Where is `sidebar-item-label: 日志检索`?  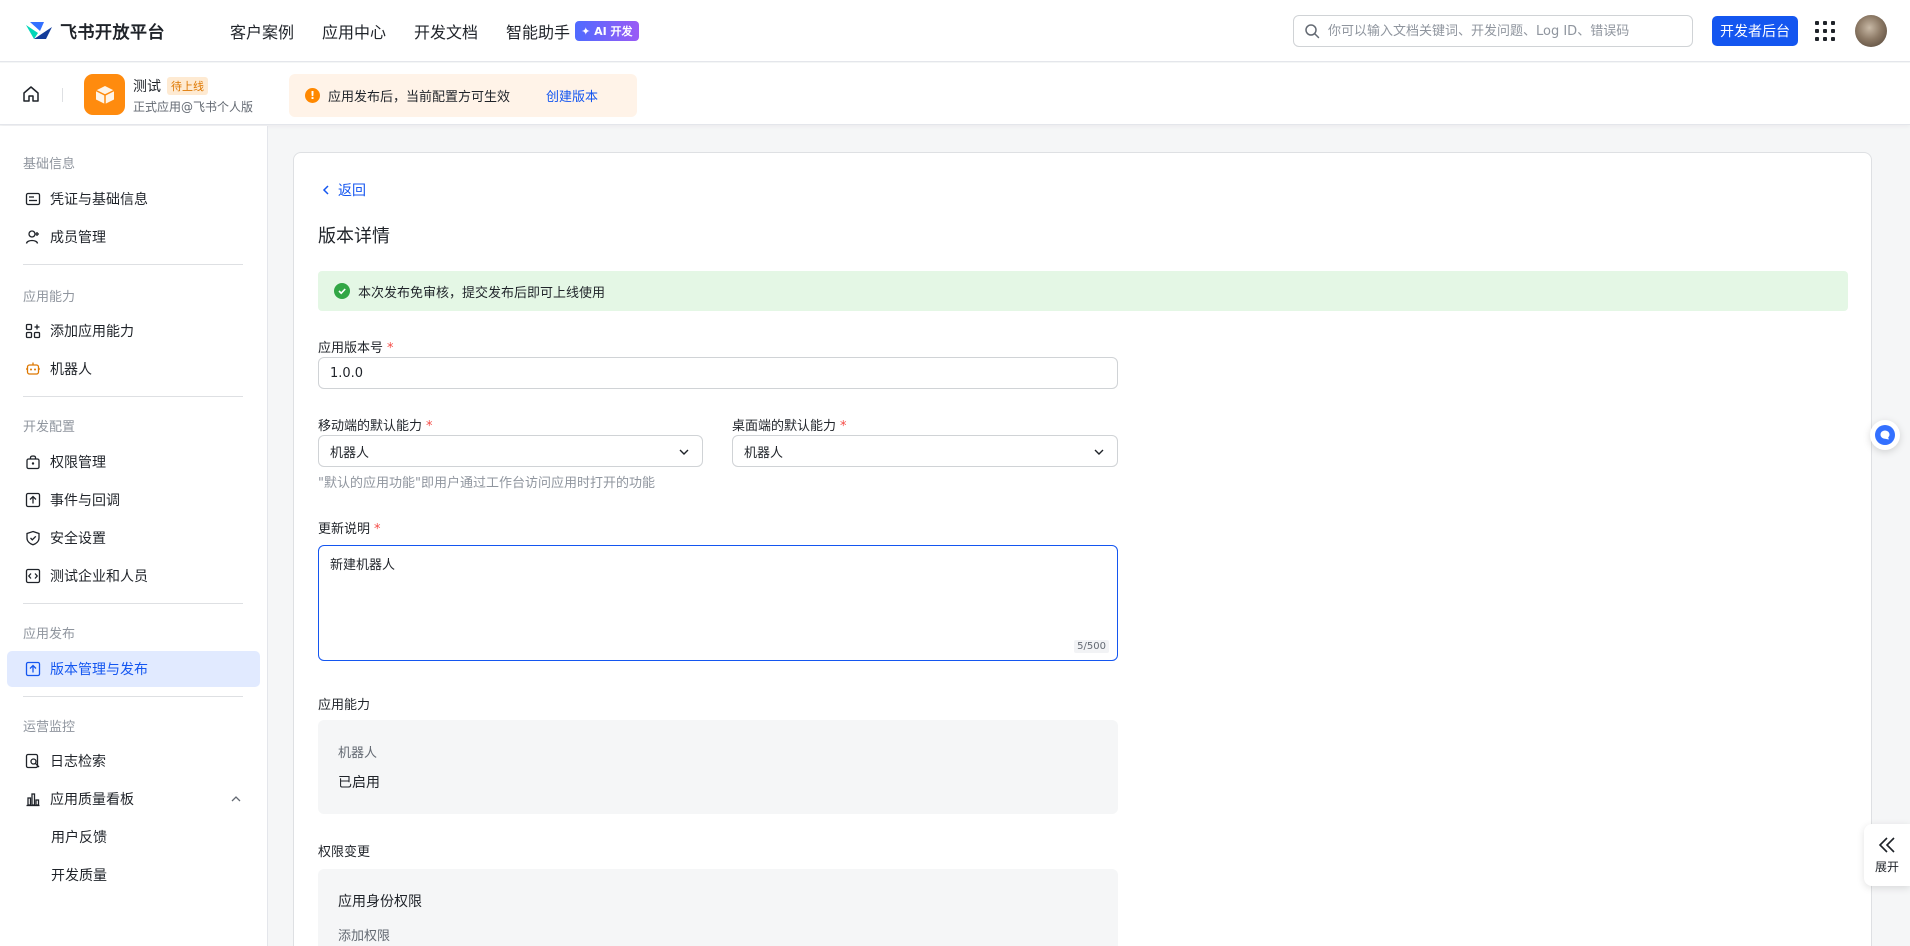
sidebar-item-label: 日志检索 is located at coordinates (78, 762).